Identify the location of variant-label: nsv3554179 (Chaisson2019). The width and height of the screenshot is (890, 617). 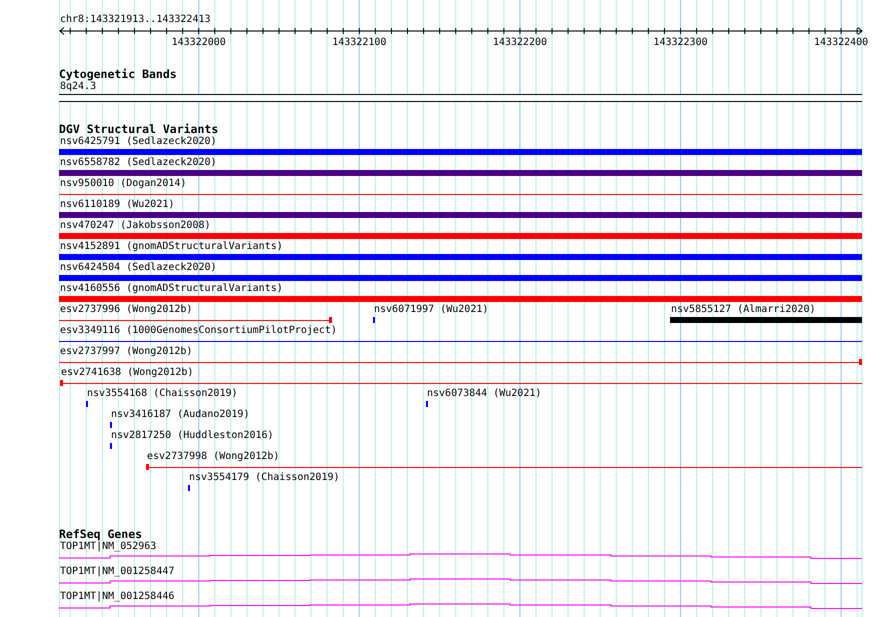
(264, 478).